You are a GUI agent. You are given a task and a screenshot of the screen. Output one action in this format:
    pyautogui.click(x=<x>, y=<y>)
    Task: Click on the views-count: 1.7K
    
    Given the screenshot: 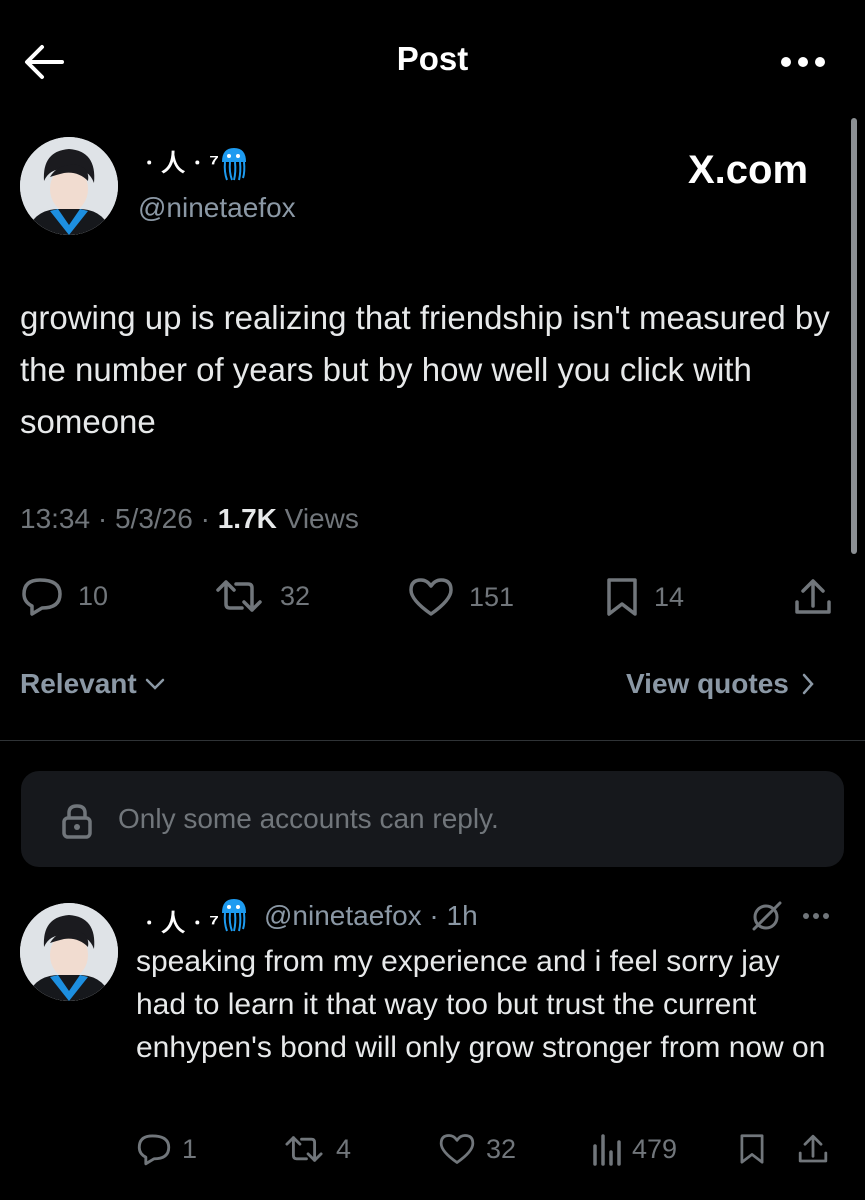 What is the action you would take?
    pyautogui.click(x=247, y=518)
    